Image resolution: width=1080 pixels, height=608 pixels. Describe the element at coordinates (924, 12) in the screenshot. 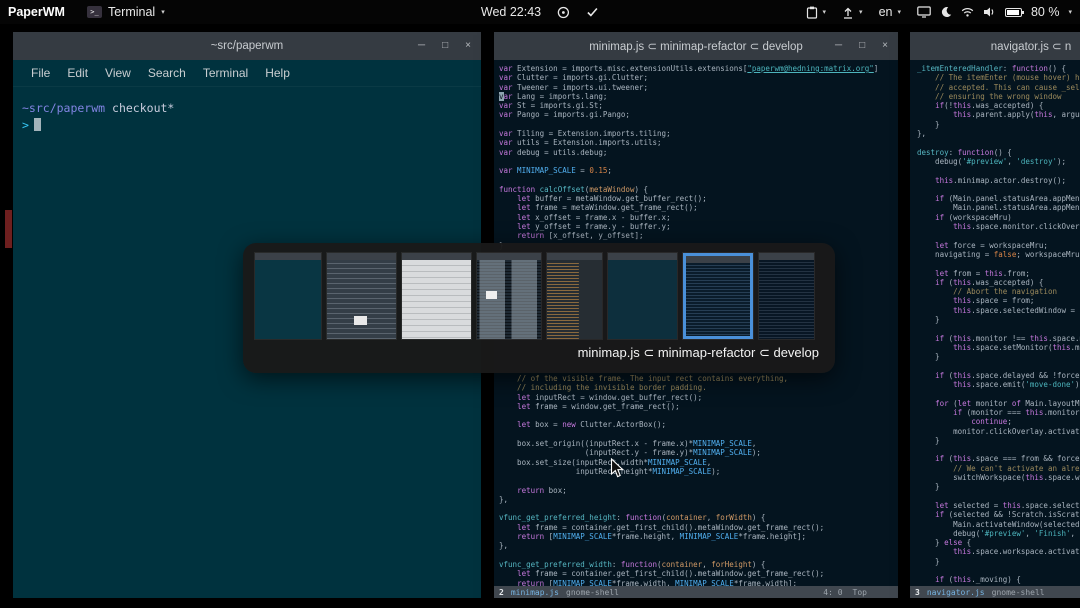

I see `display-icon` at that location.